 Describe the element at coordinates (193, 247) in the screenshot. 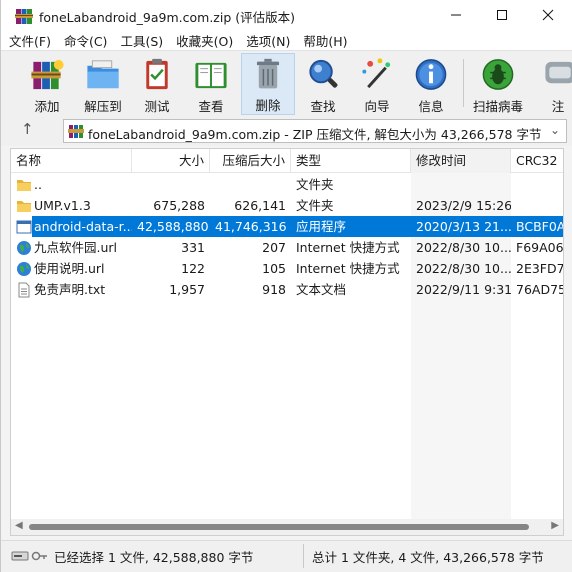

I see `file-size: 331` at that location.